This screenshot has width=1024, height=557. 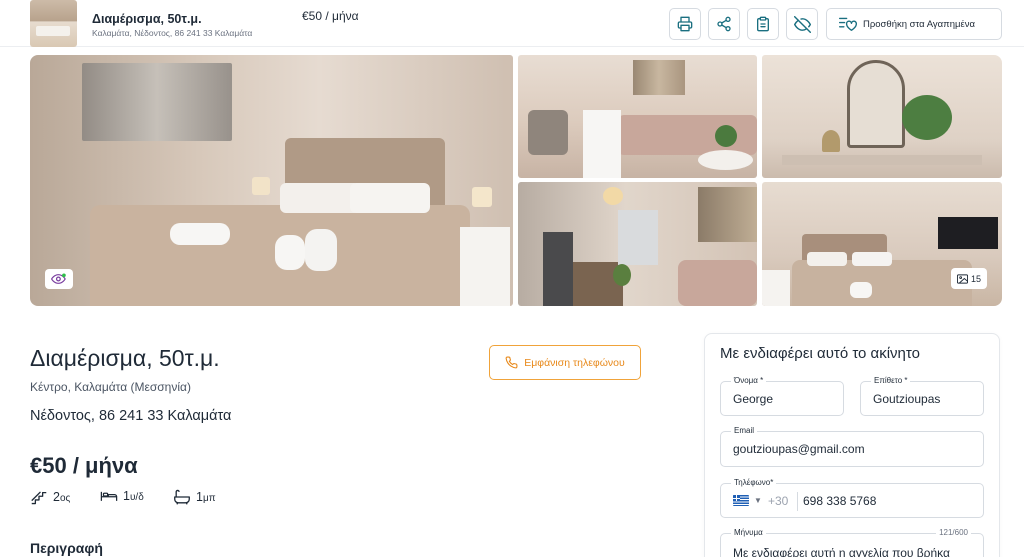 What do you see at coordinates (56, 497) in the screenshot?
I see `floor-value: 2` at bounding box center [56, 497].